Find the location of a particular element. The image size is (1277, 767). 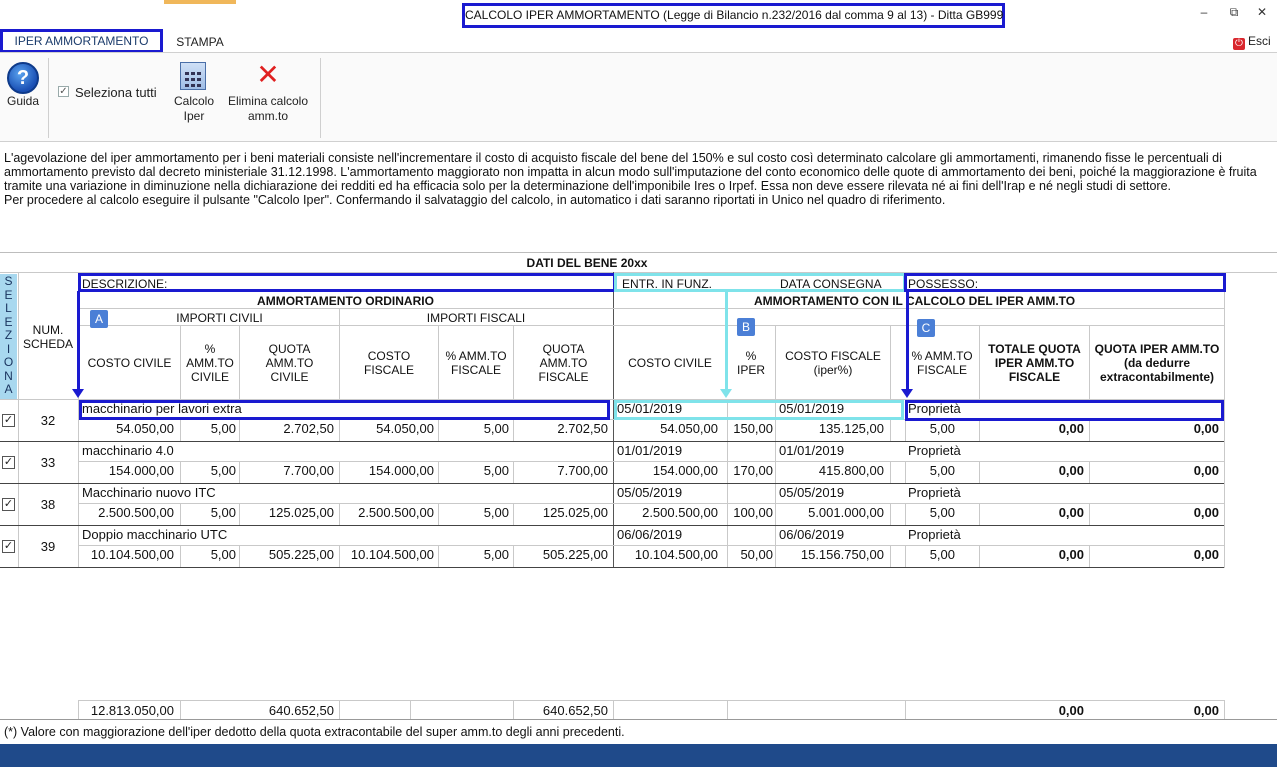

data-consegna-cell: 05/05/2019 is located at coordinates (811, 493).